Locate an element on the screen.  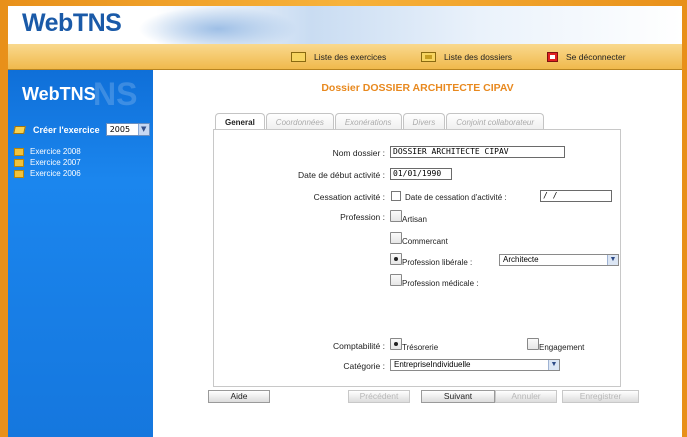
create-exercise-row: Créer l'exercice 2005 ▼ is located at coordinates (81, 129).